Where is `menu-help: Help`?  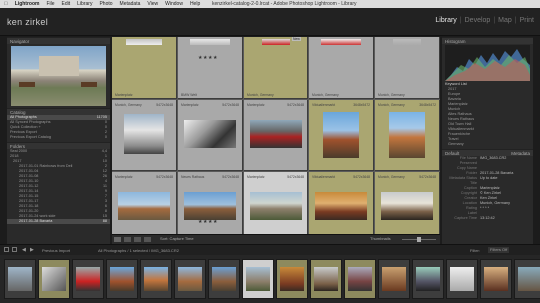 menu-help: Help is located at coordinates (195, 4).